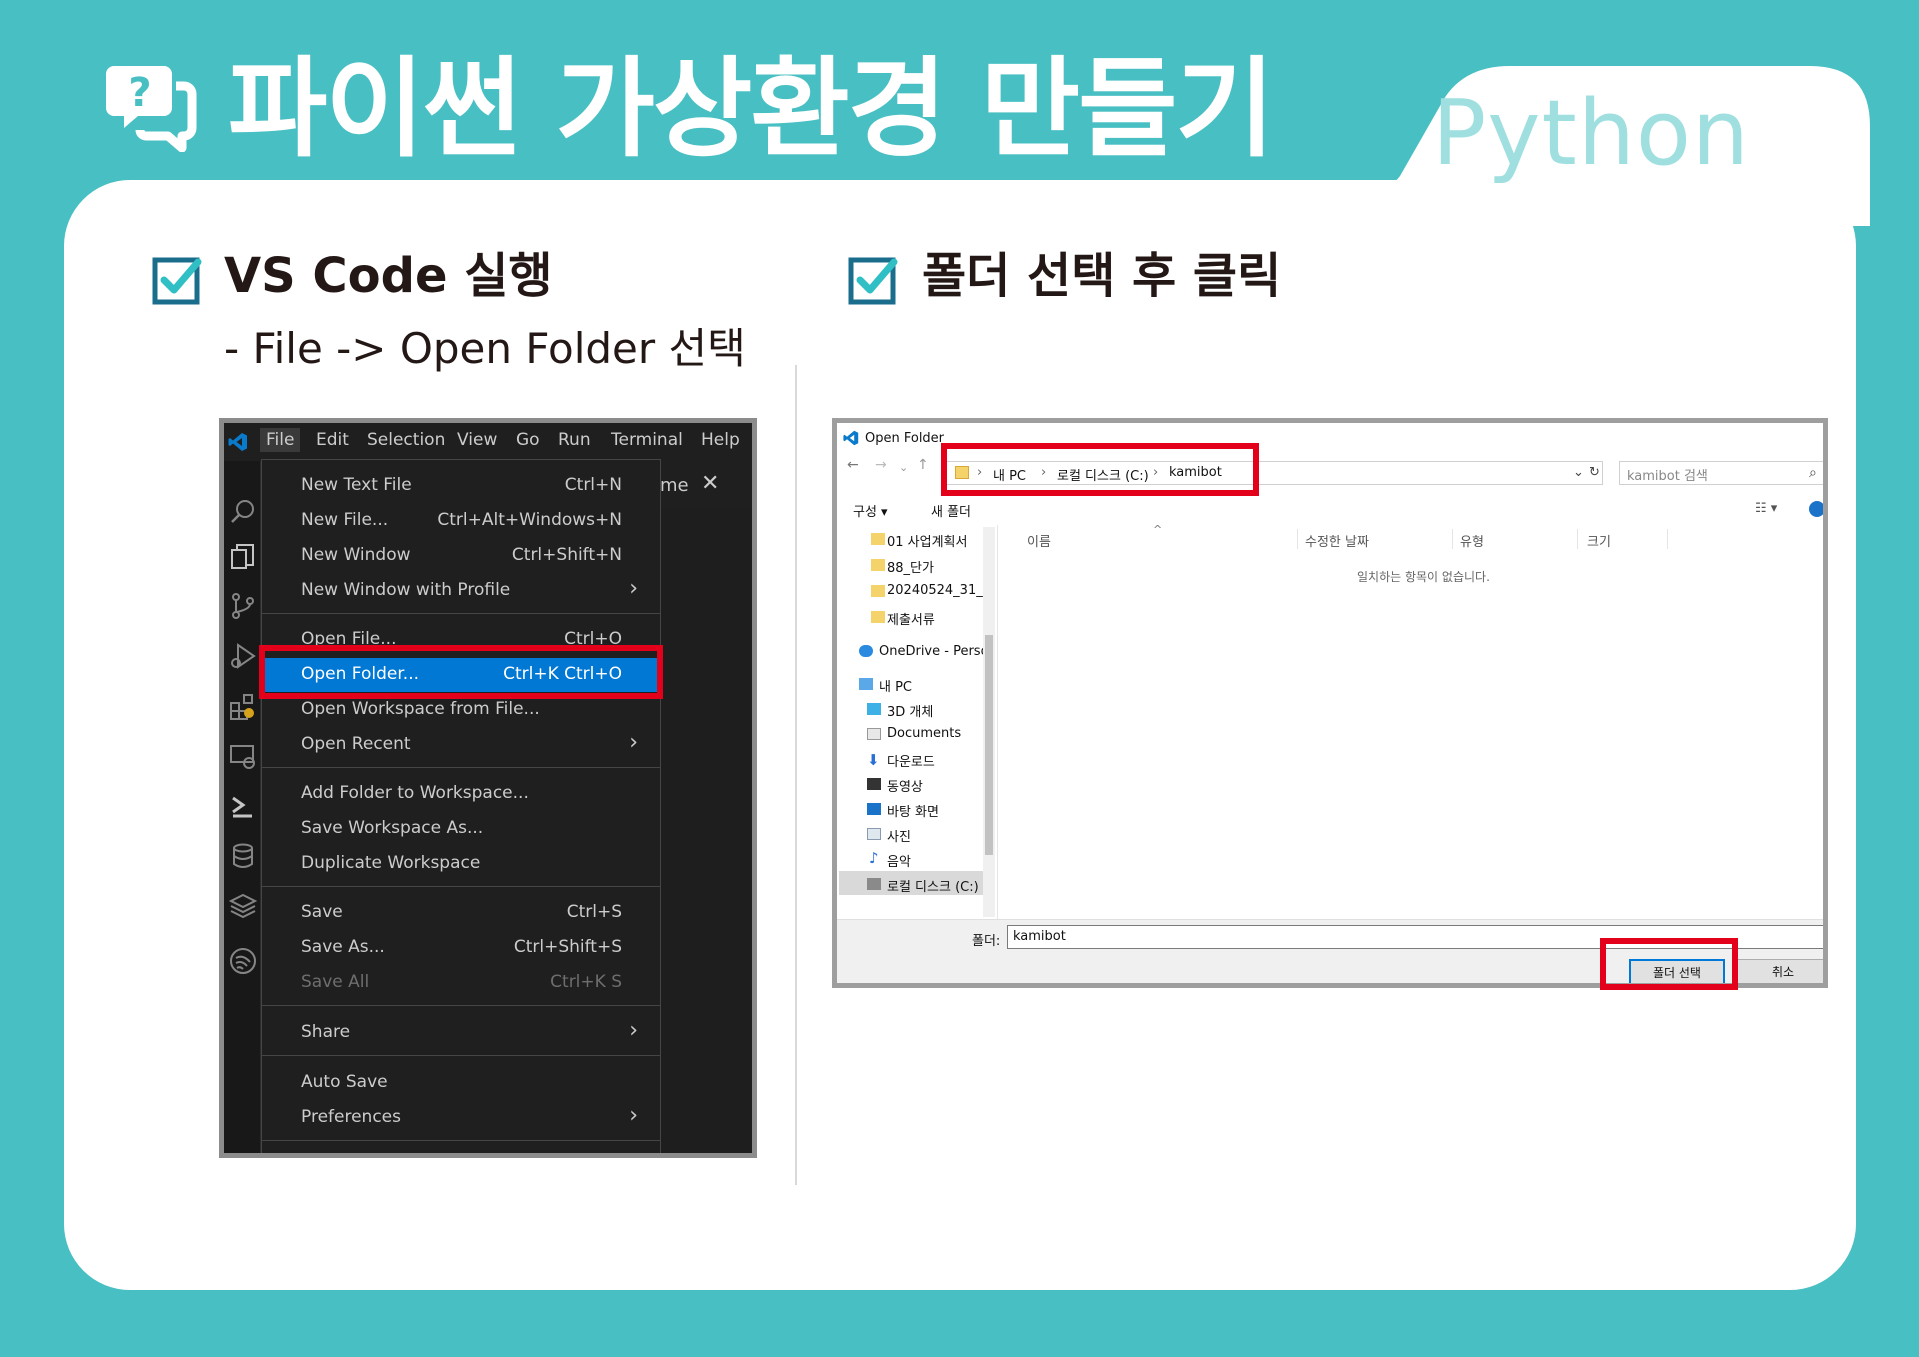 The image size is (1919, 1357). I want to click on nav-item: 사진, so click(899, 835).